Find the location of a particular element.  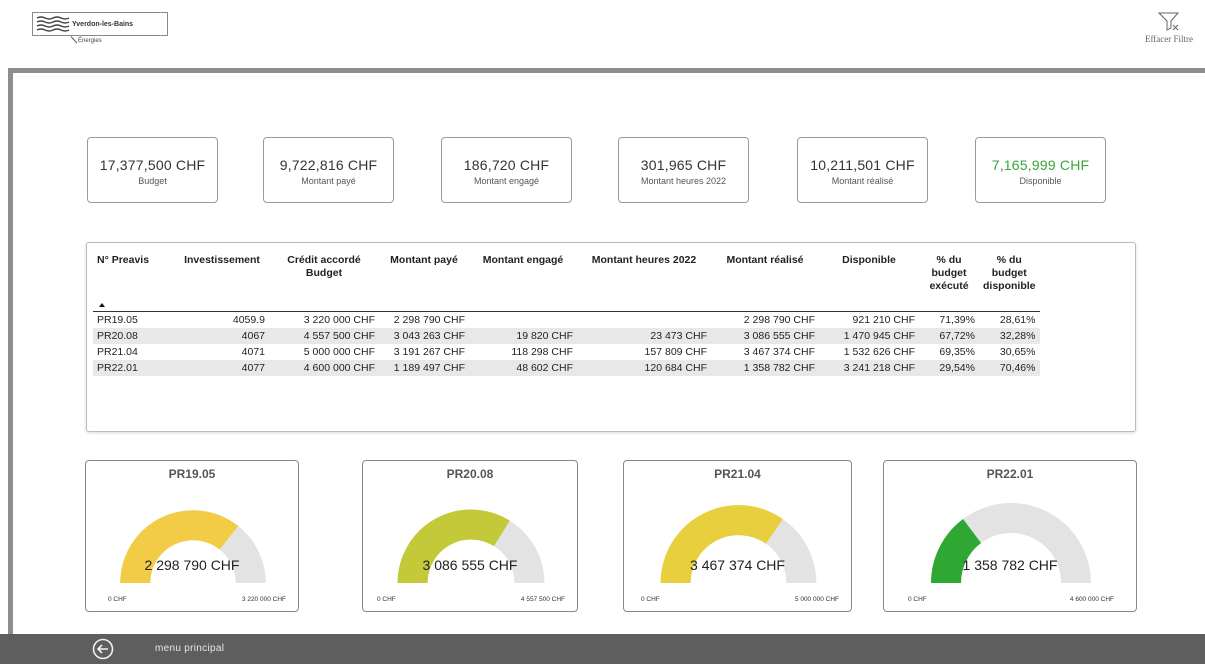

cell-montant-engage: 48 602 CHF is located at coordinates (544, 367).